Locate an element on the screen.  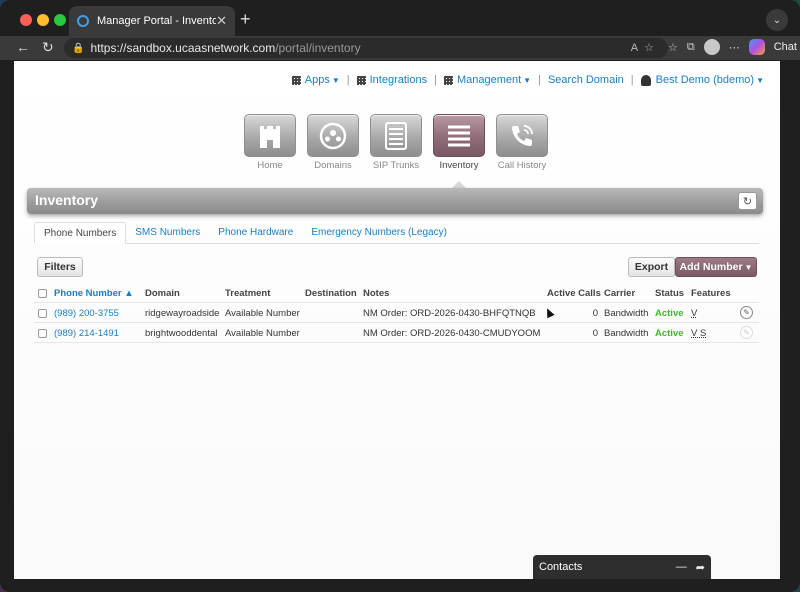
tab-phone-numbers: Phone Numbers is located at coordinates (80, 233).